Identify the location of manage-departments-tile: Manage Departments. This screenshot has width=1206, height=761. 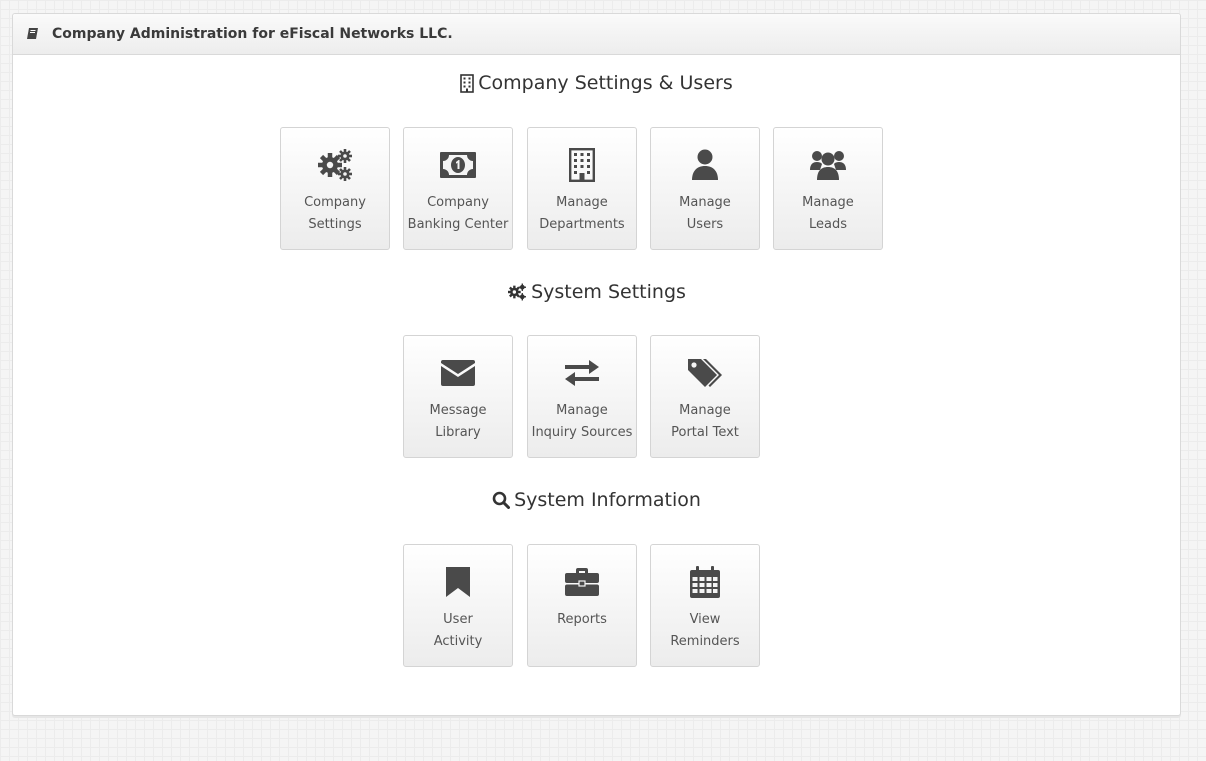
(582, 188).